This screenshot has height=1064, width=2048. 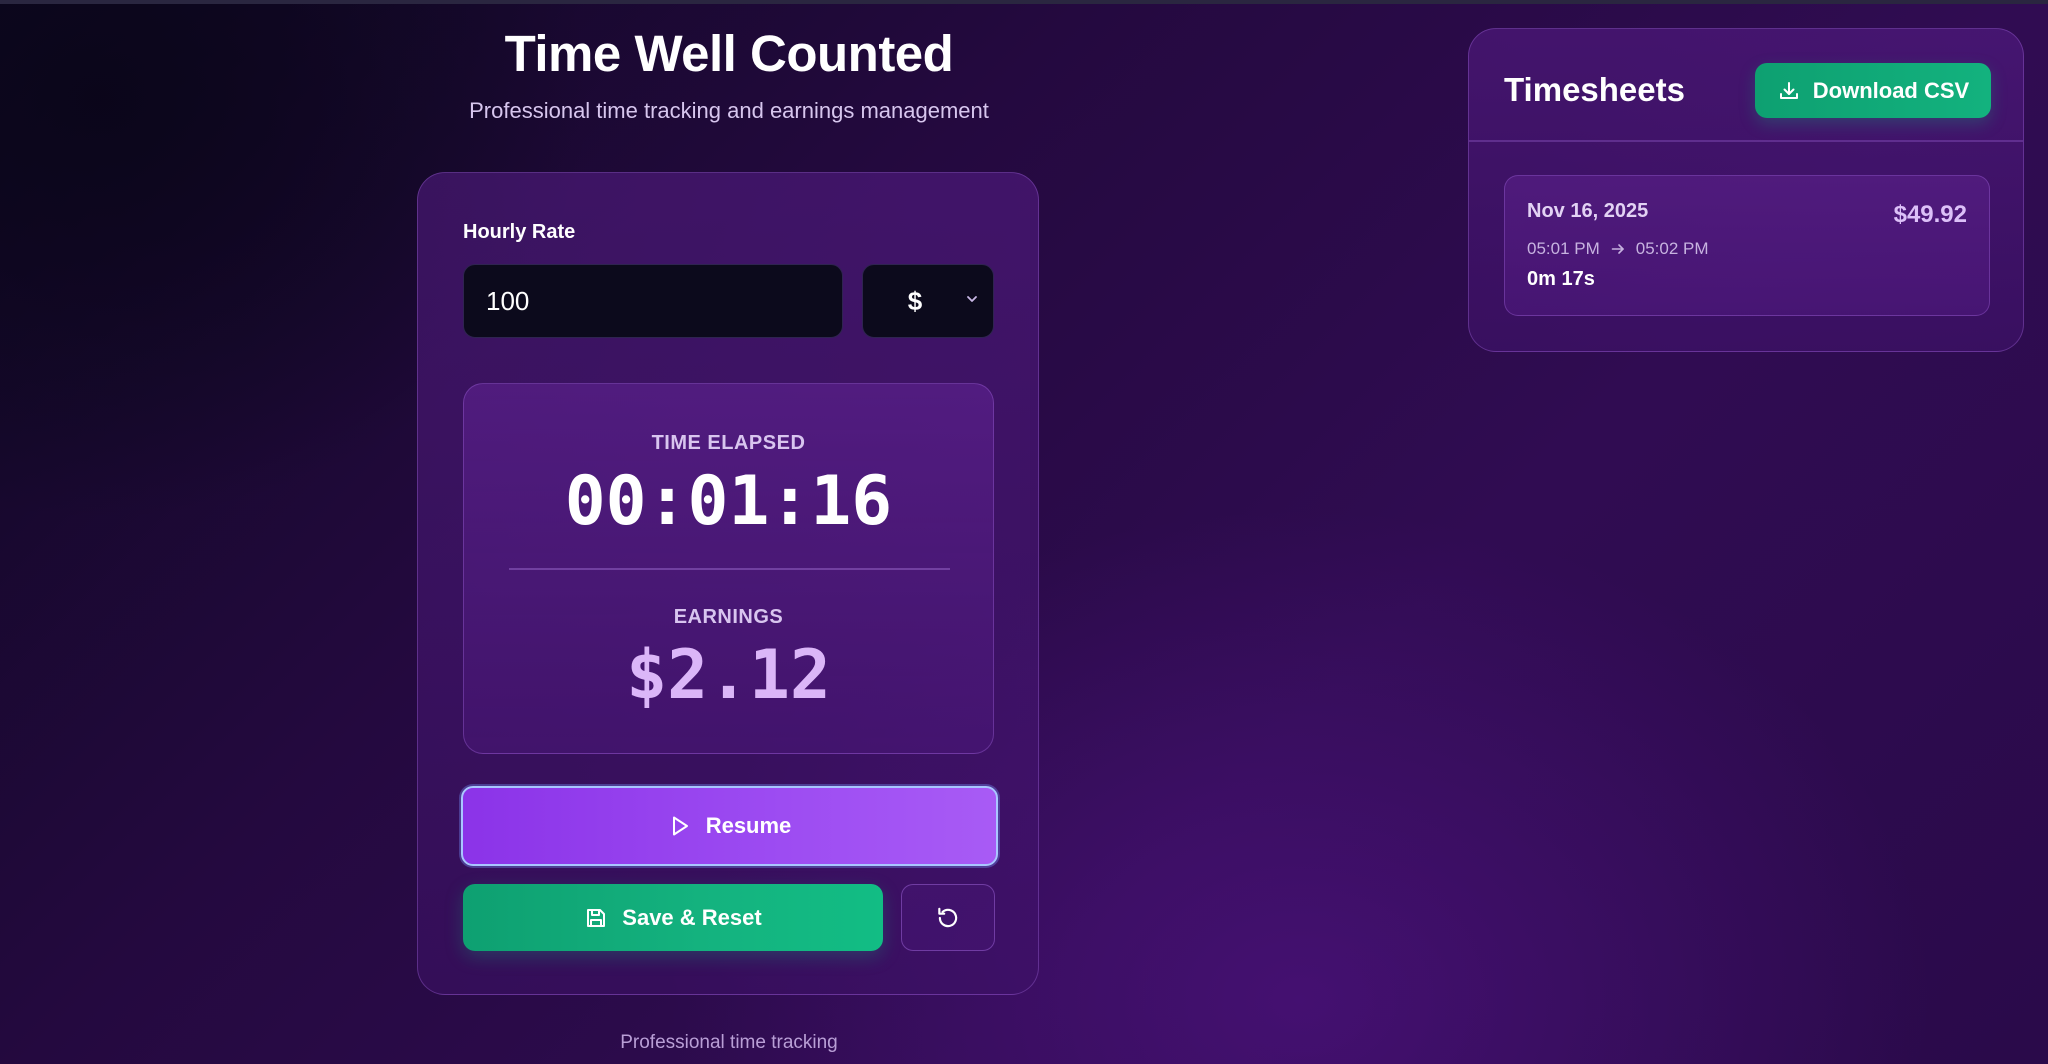 What do you see at coordinates (928, 301) in the screenshot?
I see `currency-select: $` at bounding box center [928, 301].